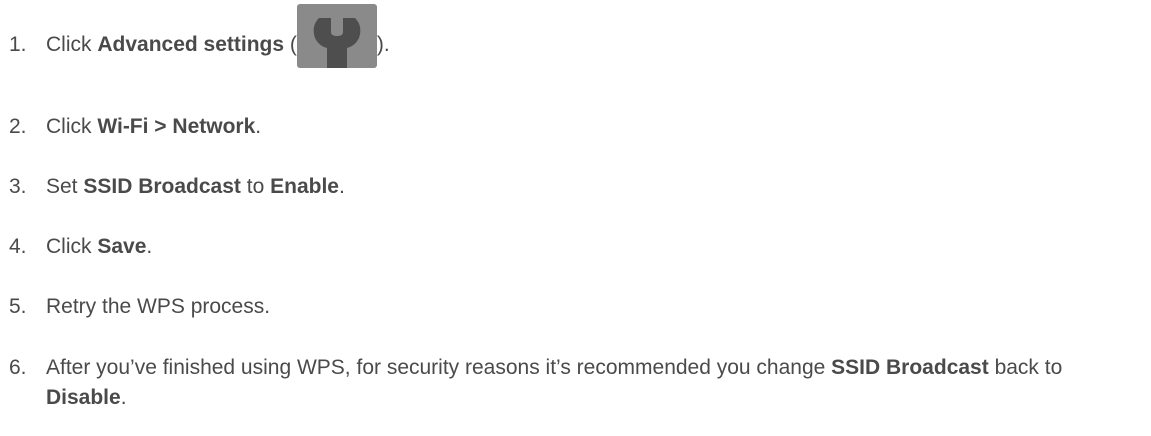  I want to click on step-text: Retry the WPS process., so click(158, 306).